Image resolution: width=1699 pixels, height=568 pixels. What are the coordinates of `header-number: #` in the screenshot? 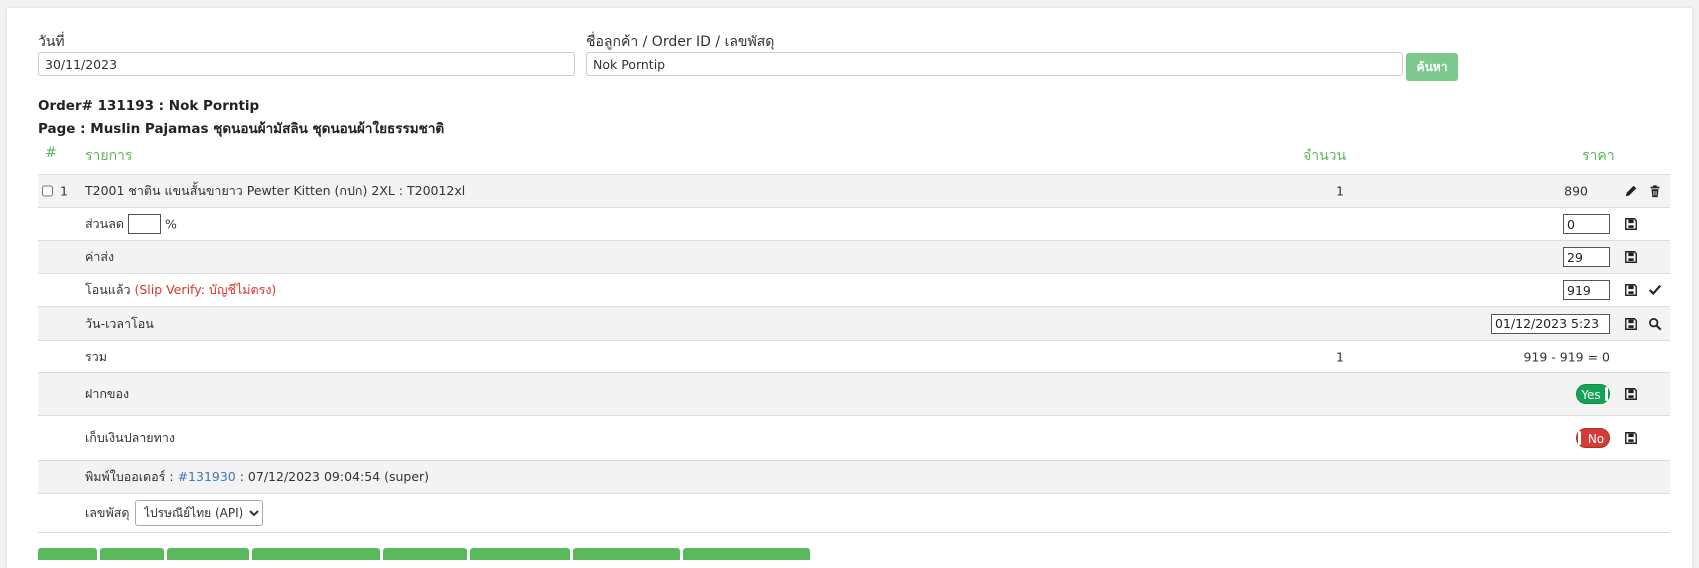 It's located at (51, 153).